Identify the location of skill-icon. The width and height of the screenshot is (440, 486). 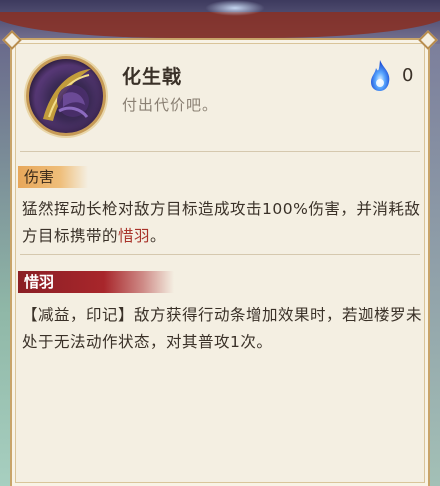
(66, 96).